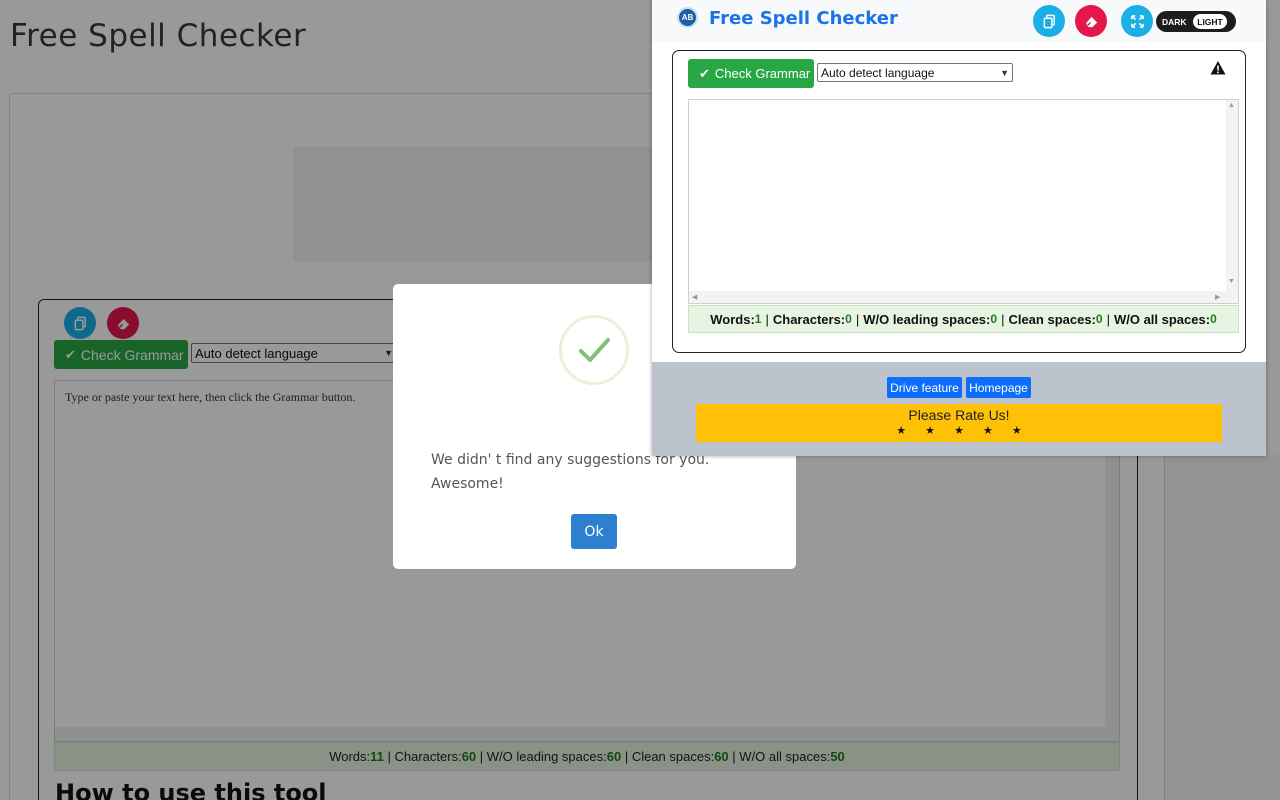  Describe the element at coordinates (1099, 319) in the screenshot. I see `clean-count: 0` at that location.